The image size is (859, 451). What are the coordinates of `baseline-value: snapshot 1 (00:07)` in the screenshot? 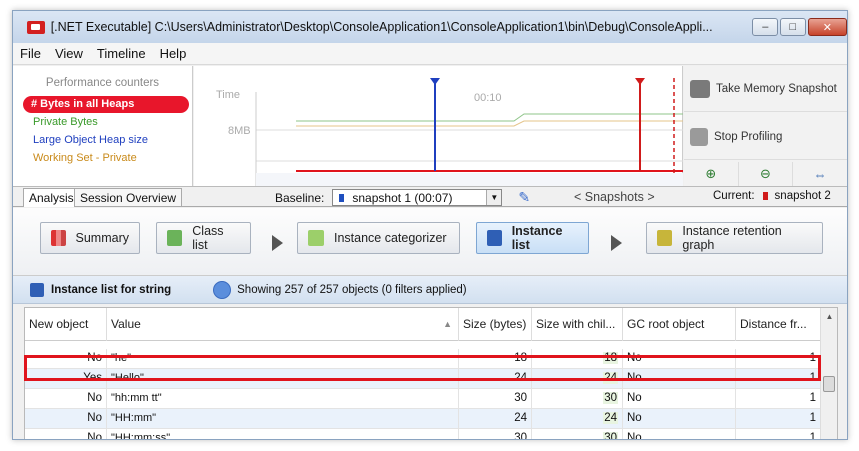 It's located at (402, 197).